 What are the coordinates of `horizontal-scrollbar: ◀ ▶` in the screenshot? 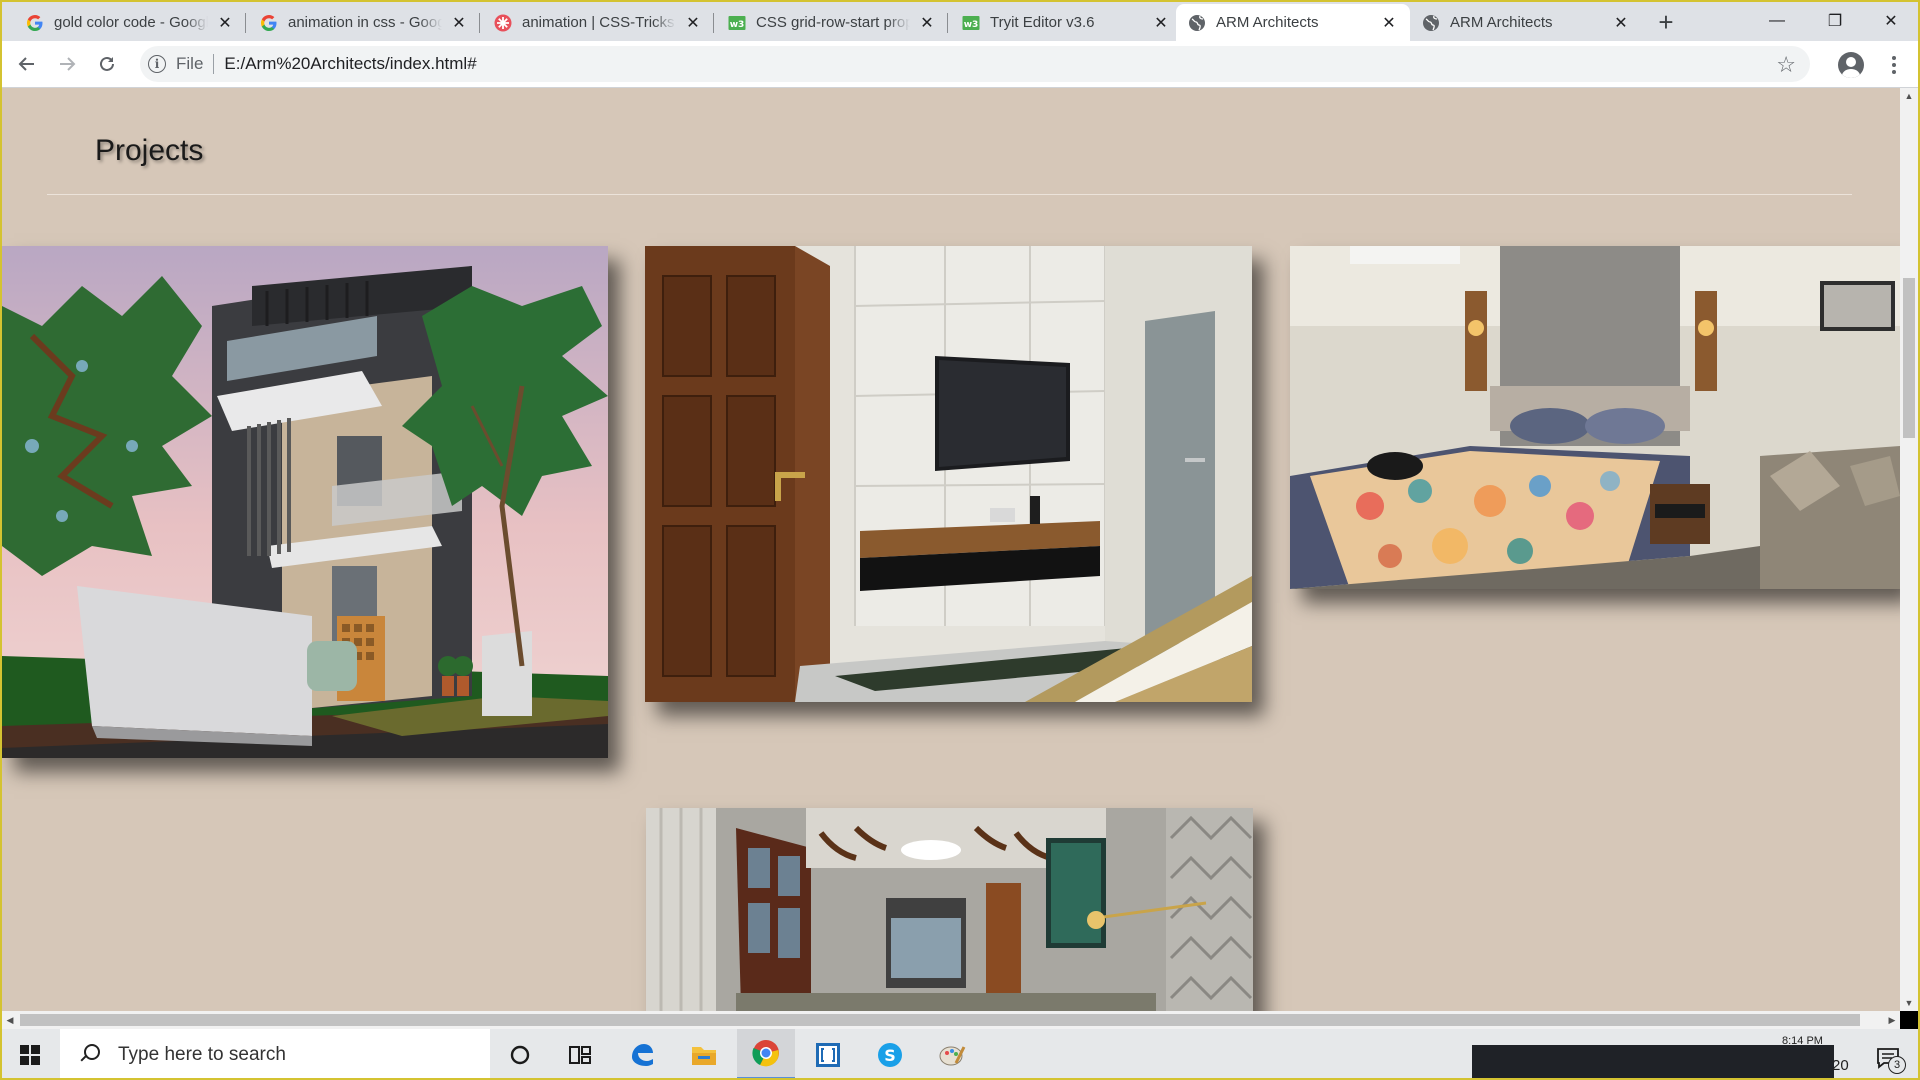 It's located at (951, 1020).